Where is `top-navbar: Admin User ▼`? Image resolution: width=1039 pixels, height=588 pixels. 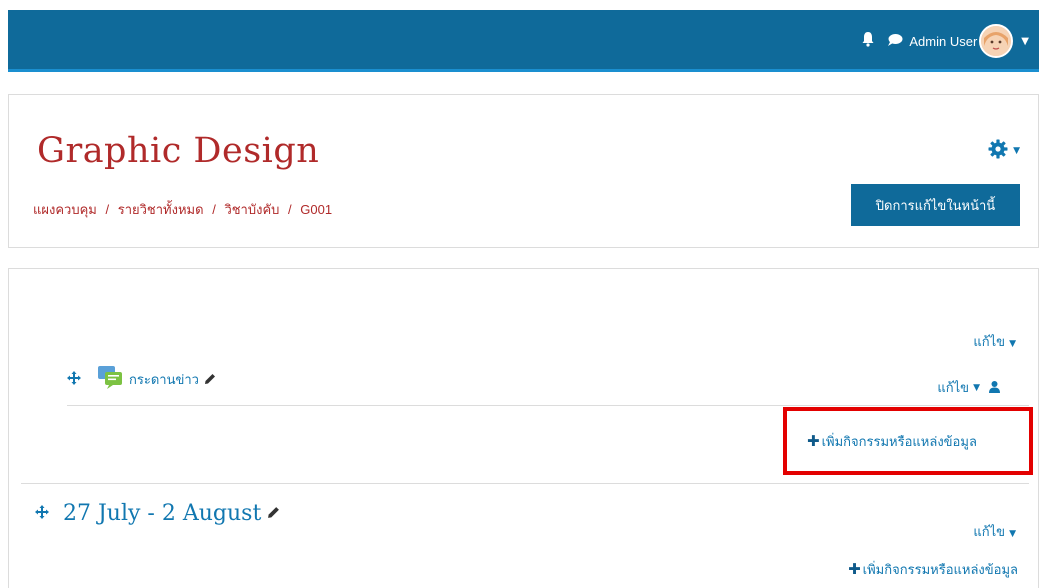 top-navbar: Admin User ▼ is located at coordinates (523, 41).